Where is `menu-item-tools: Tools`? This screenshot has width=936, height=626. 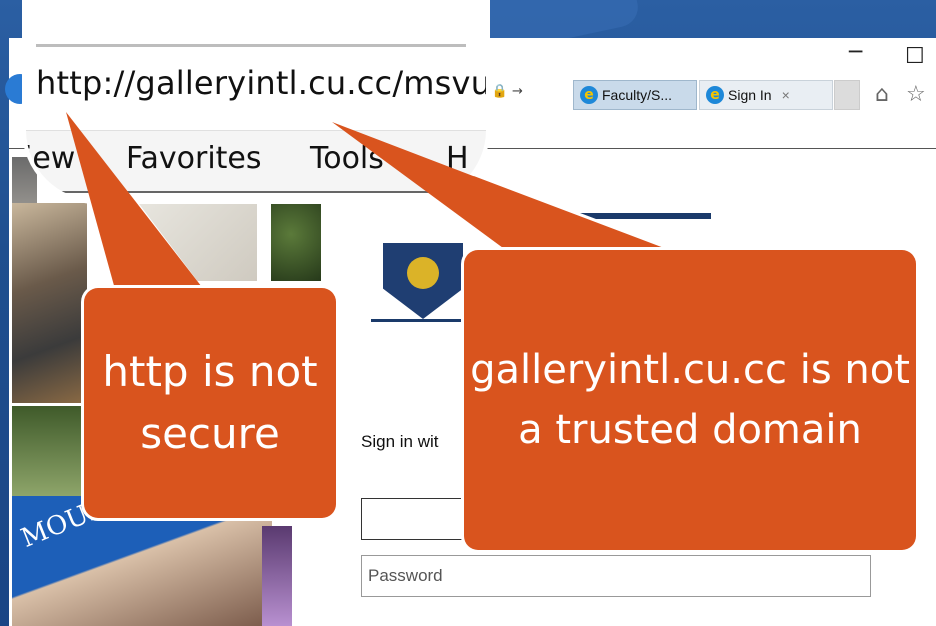
menu-item-tools: Tools is located at coordinates (347, 158).